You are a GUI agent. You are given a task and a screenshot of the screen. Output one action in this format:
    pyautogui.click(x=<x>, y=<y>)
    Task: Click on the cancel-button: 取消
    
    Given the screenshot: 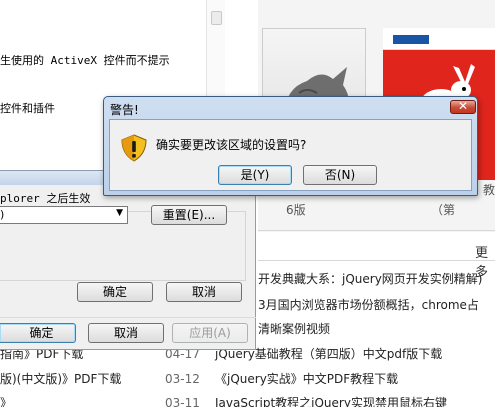 What is the action you would take?
    pyautogui.click(x=204, y=292)
    